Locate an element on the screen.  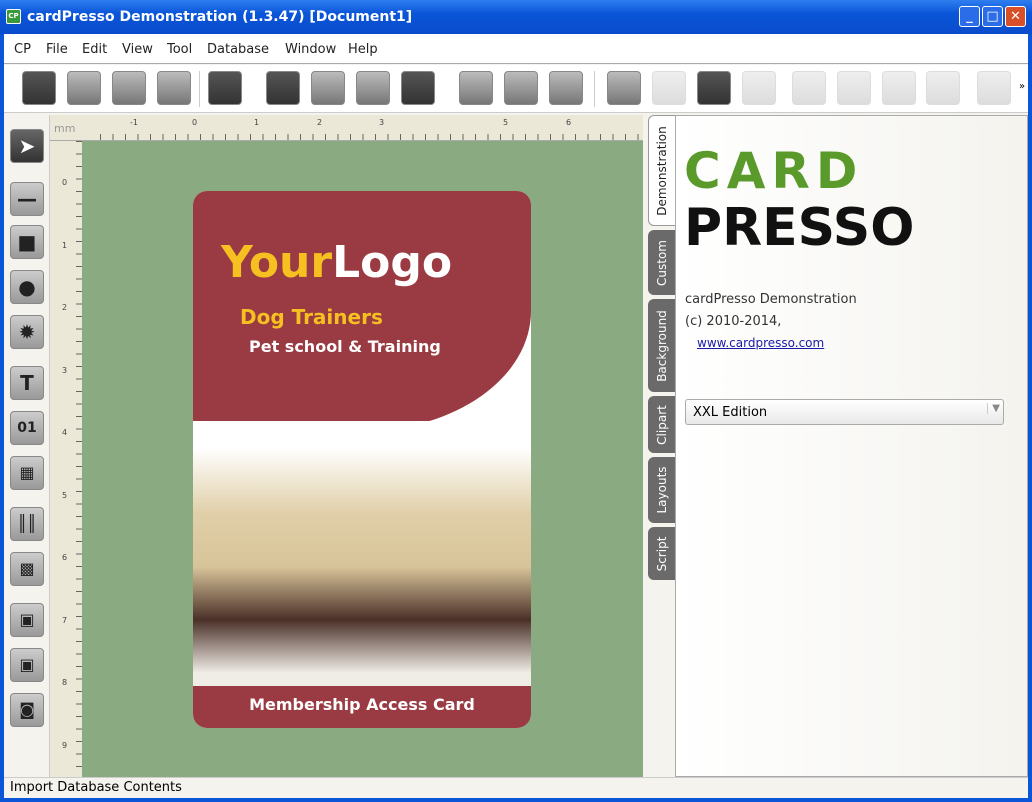
menu-help: Help is located at coordinates (363, 49).